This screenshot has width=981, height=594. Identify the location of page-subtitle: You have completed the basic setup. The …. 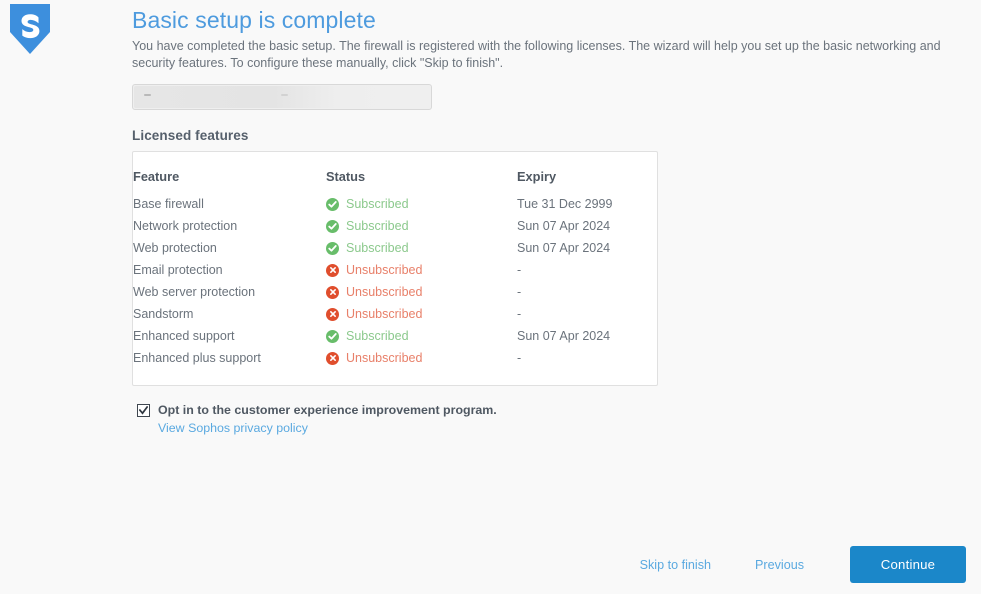
(536, 54).